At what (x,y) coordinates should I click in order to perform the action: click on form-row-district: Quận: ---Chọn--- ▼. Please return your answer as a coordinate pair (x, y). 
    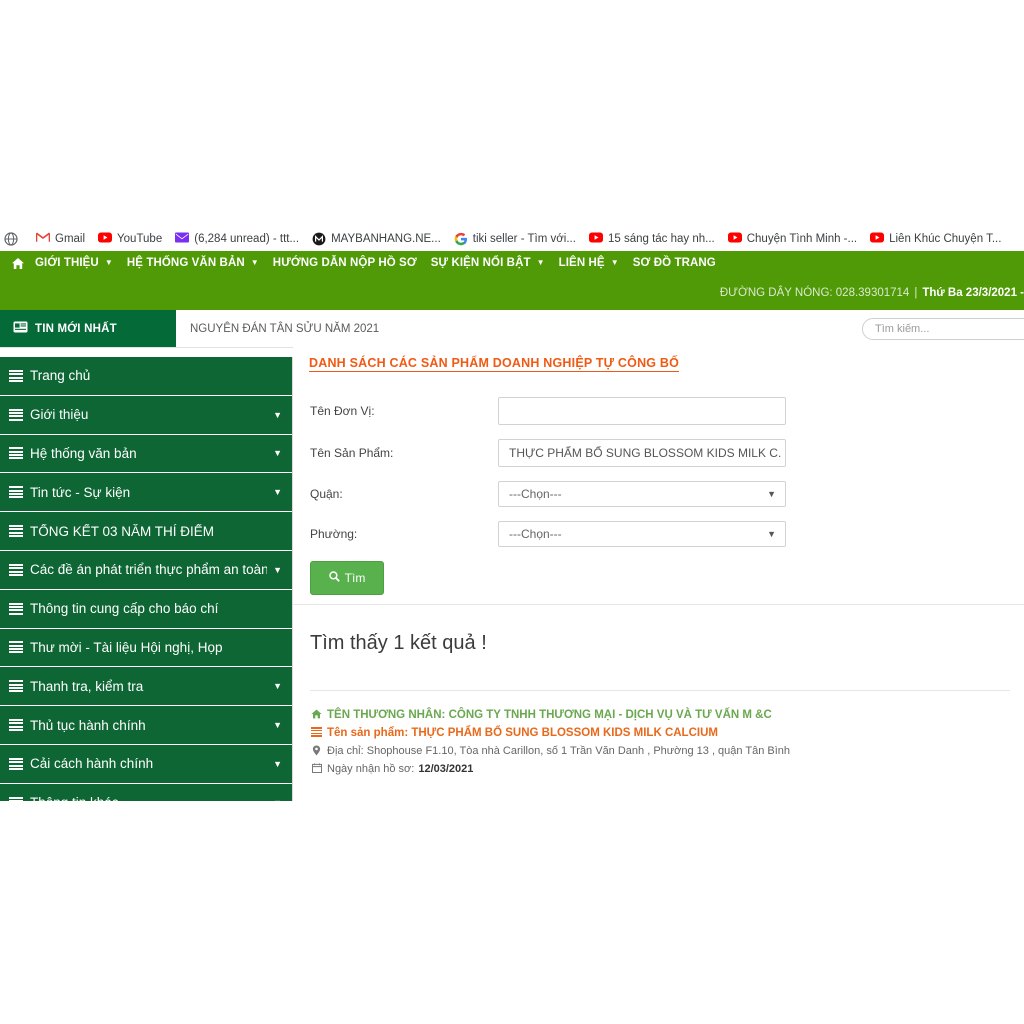
    Looking at the image, I should click on (658, 494).